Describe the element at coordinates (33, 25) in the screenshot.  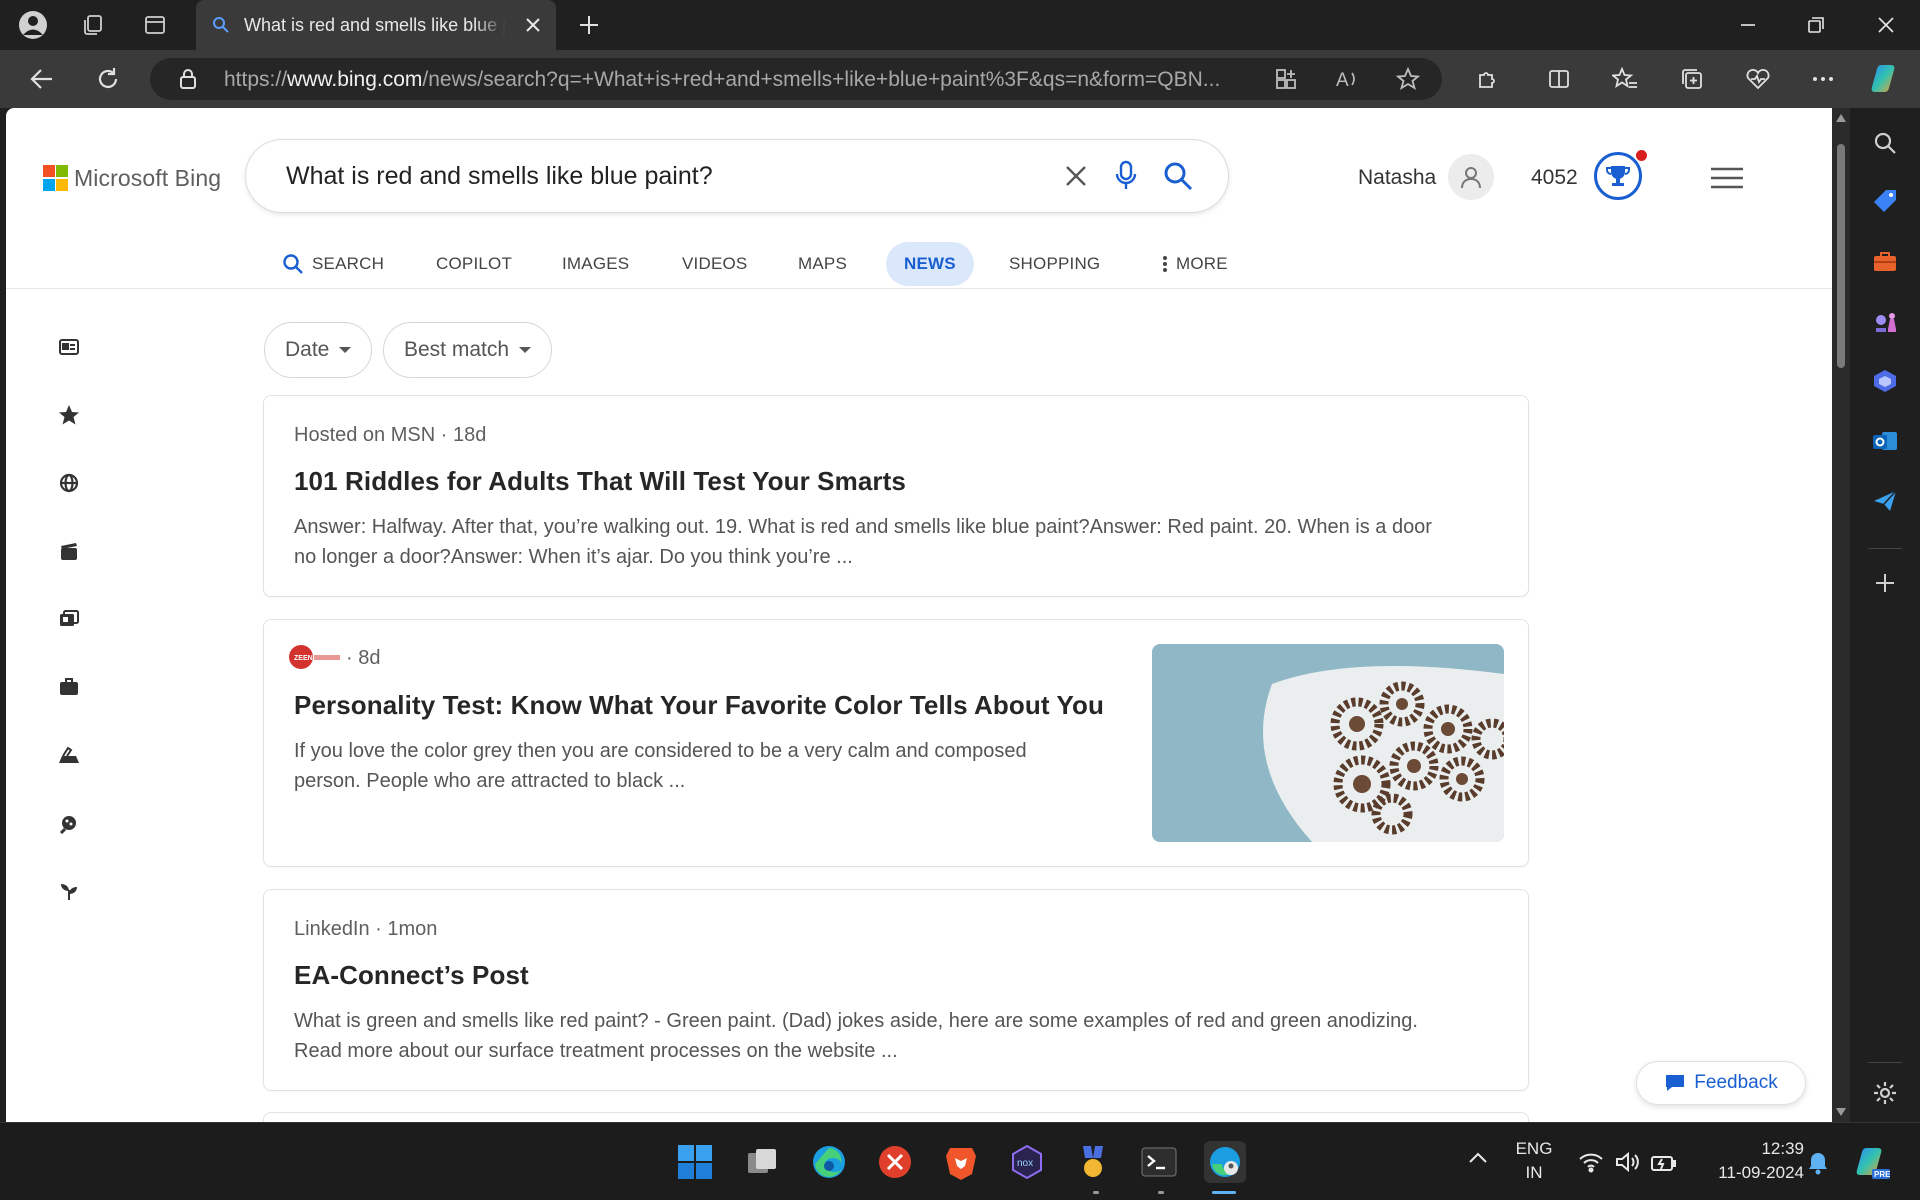
I see `profile-icon` at that location.